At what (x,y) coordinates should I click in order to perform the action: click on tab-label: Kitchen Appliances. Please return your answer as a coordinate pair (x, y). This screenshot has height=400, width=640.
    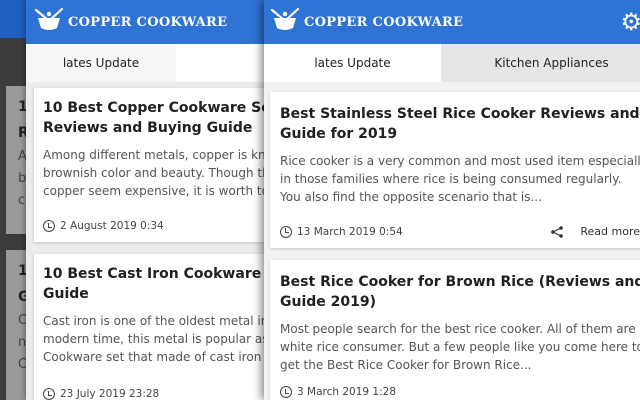
    Looking at the image, I should click on (551, 63).